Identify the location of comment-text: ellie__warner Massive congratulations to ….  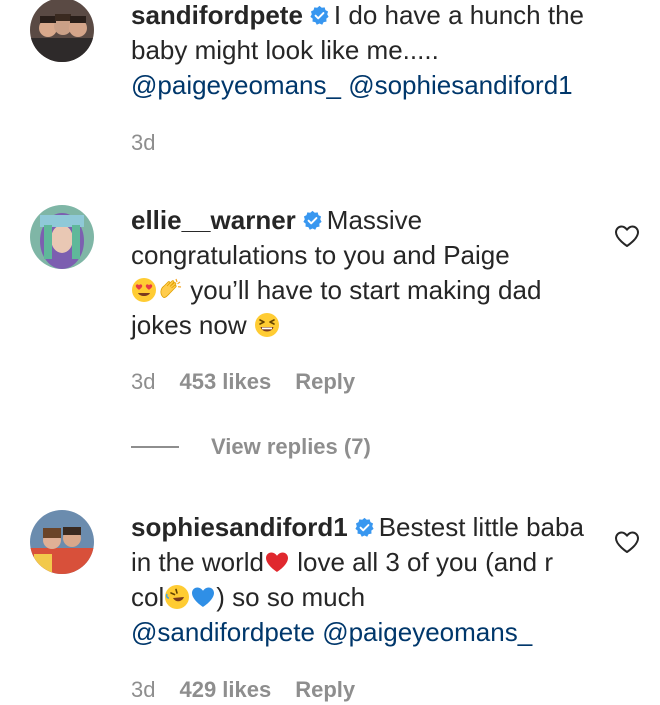
(361, 273).